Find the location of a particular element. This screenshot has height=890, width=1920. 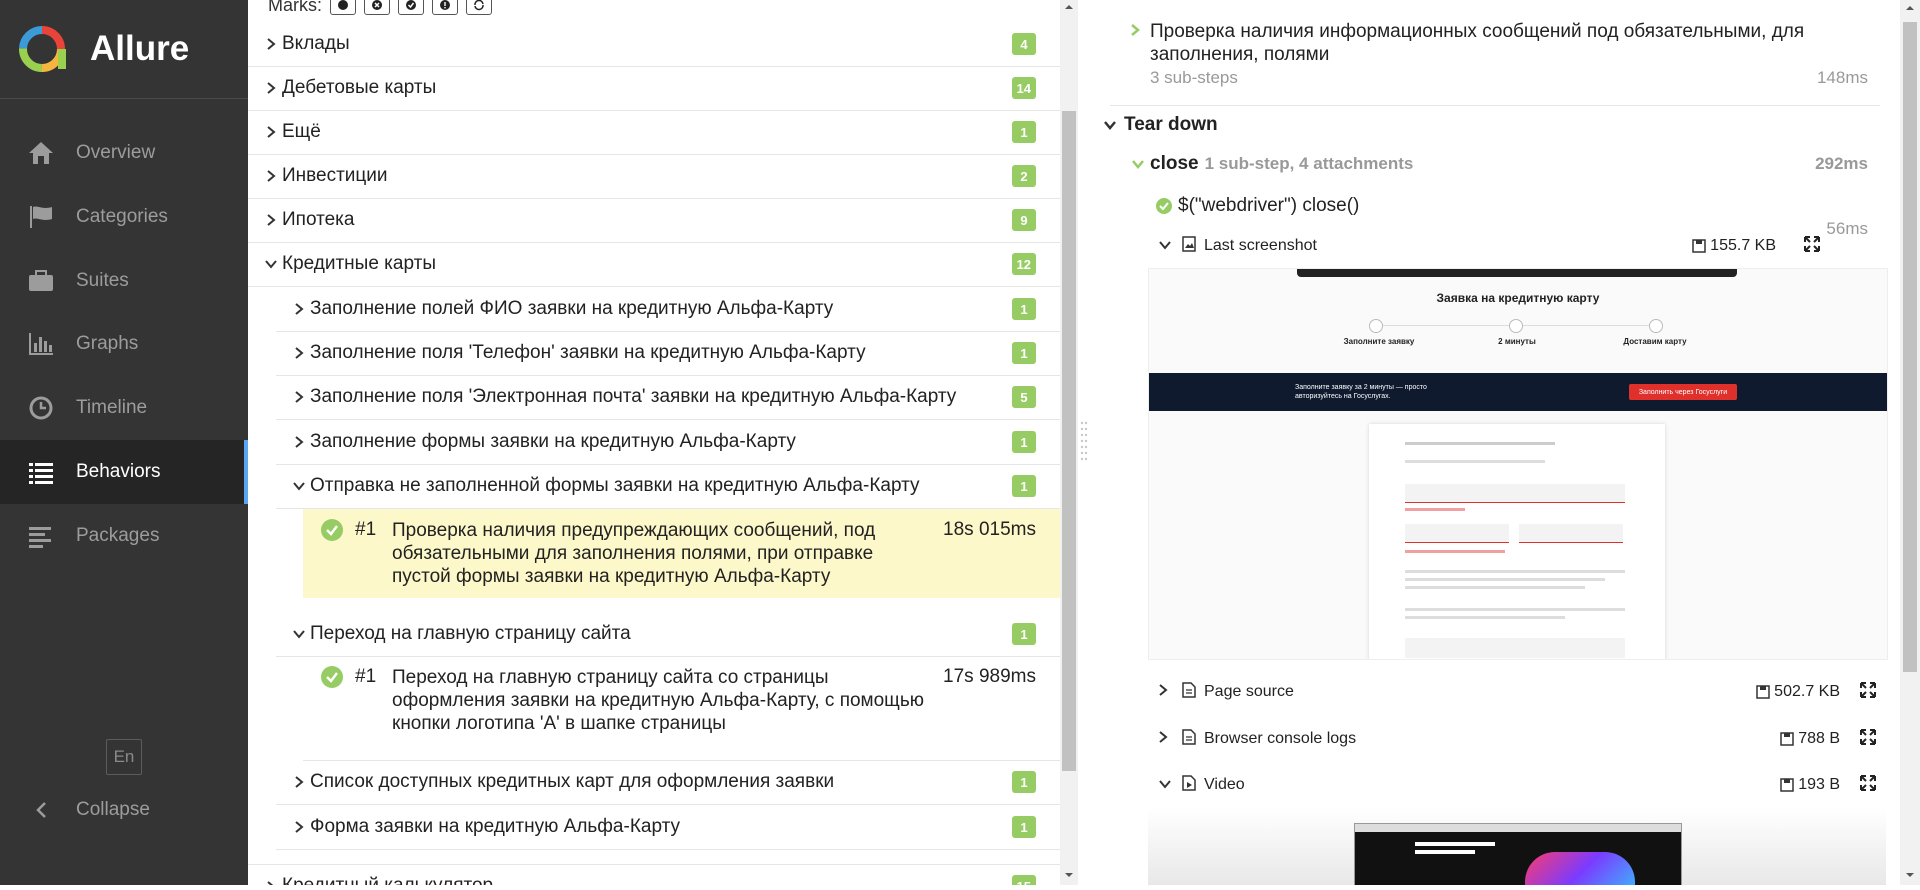

tree-story-row: Переход на главную страницу сайта 1 is located at coordinates (668, 634).